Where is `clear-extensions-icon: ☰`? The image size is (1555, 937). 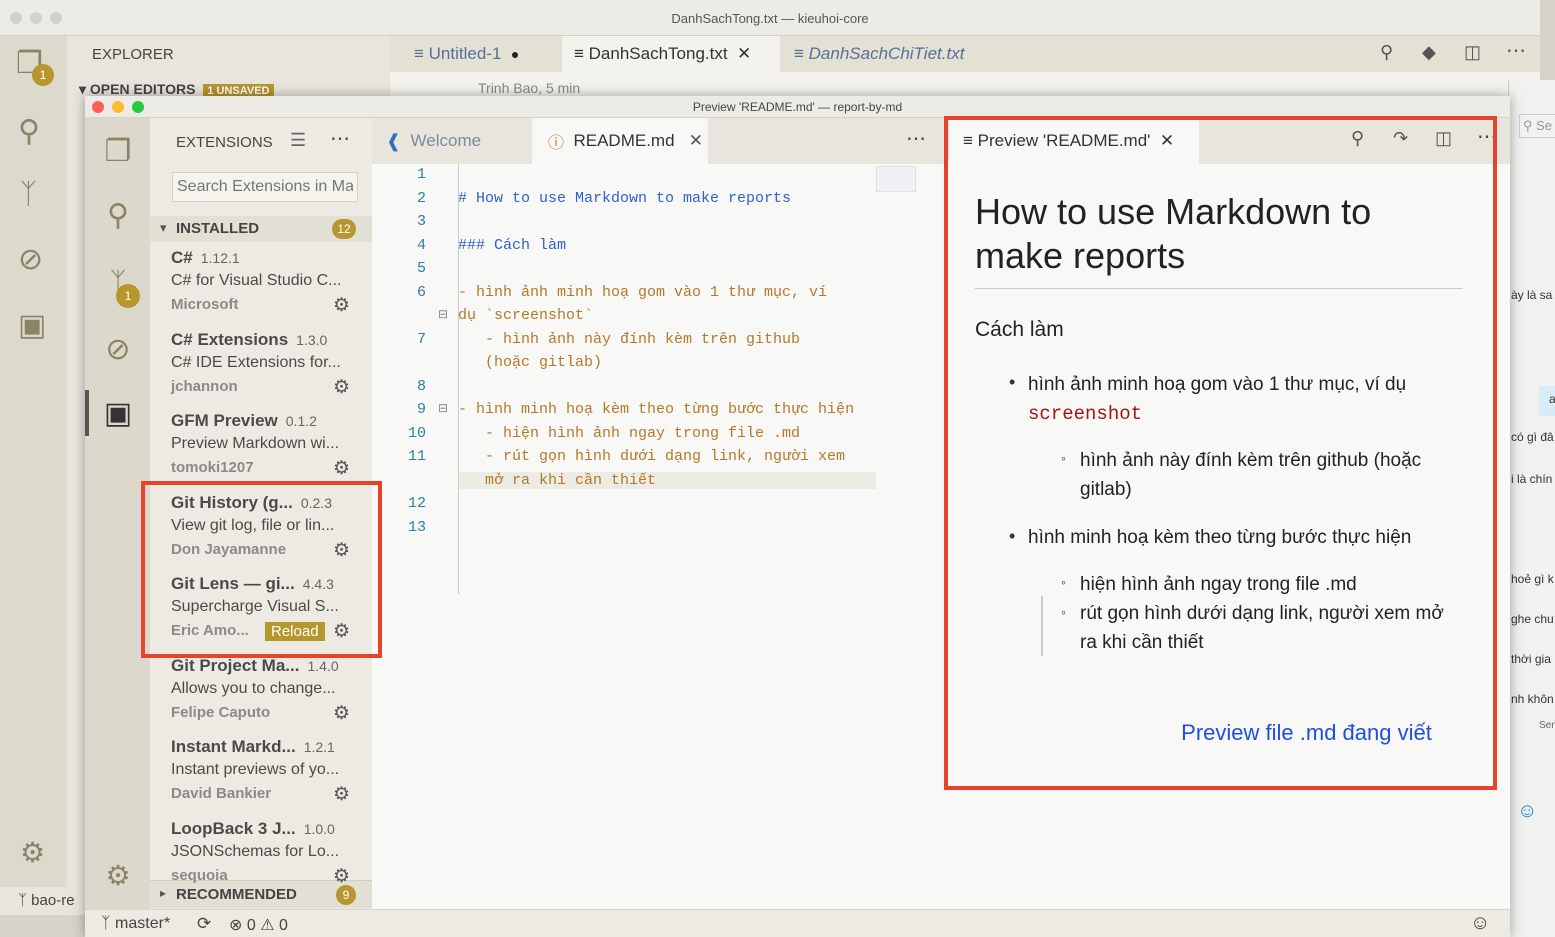
clear-extensions-icon: ☰ is located at coordinates (298, 140).